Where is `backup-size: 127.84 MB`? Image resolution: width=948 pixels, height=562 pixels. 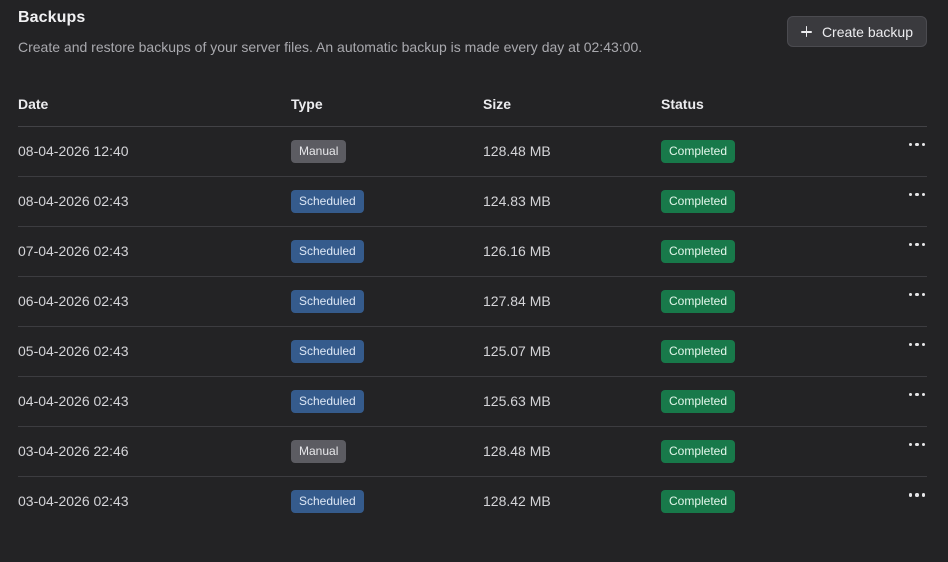
backup-size: 127.84 MB is located at coordinates (572, 301).